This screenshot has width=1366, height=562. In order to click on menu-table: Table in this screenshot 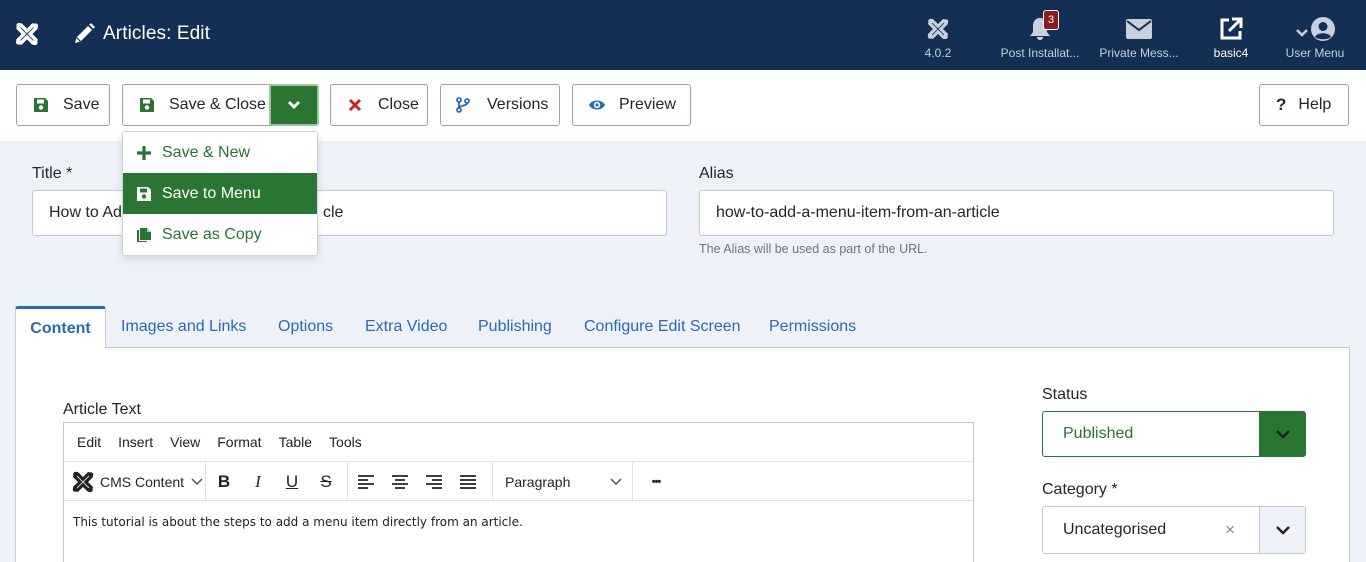, I will do `click(295, 442)`.